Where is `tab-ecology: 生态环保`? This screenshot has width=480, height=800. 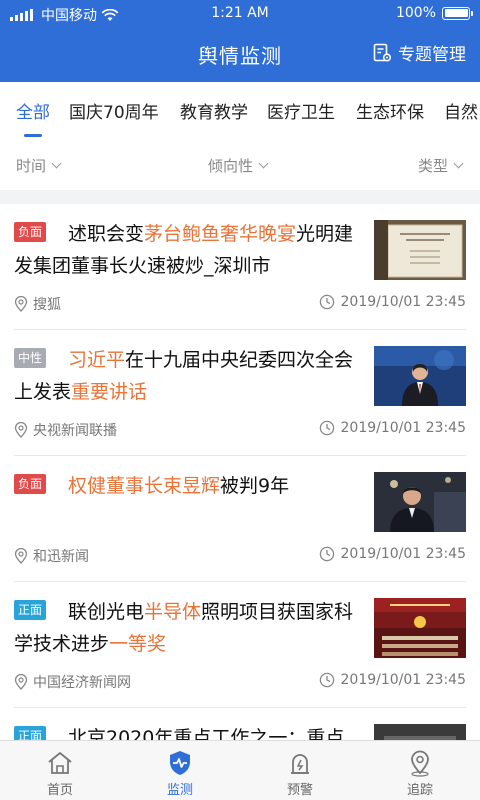 tab-ecology: 生态环保 is located at coordinates (390, 110).